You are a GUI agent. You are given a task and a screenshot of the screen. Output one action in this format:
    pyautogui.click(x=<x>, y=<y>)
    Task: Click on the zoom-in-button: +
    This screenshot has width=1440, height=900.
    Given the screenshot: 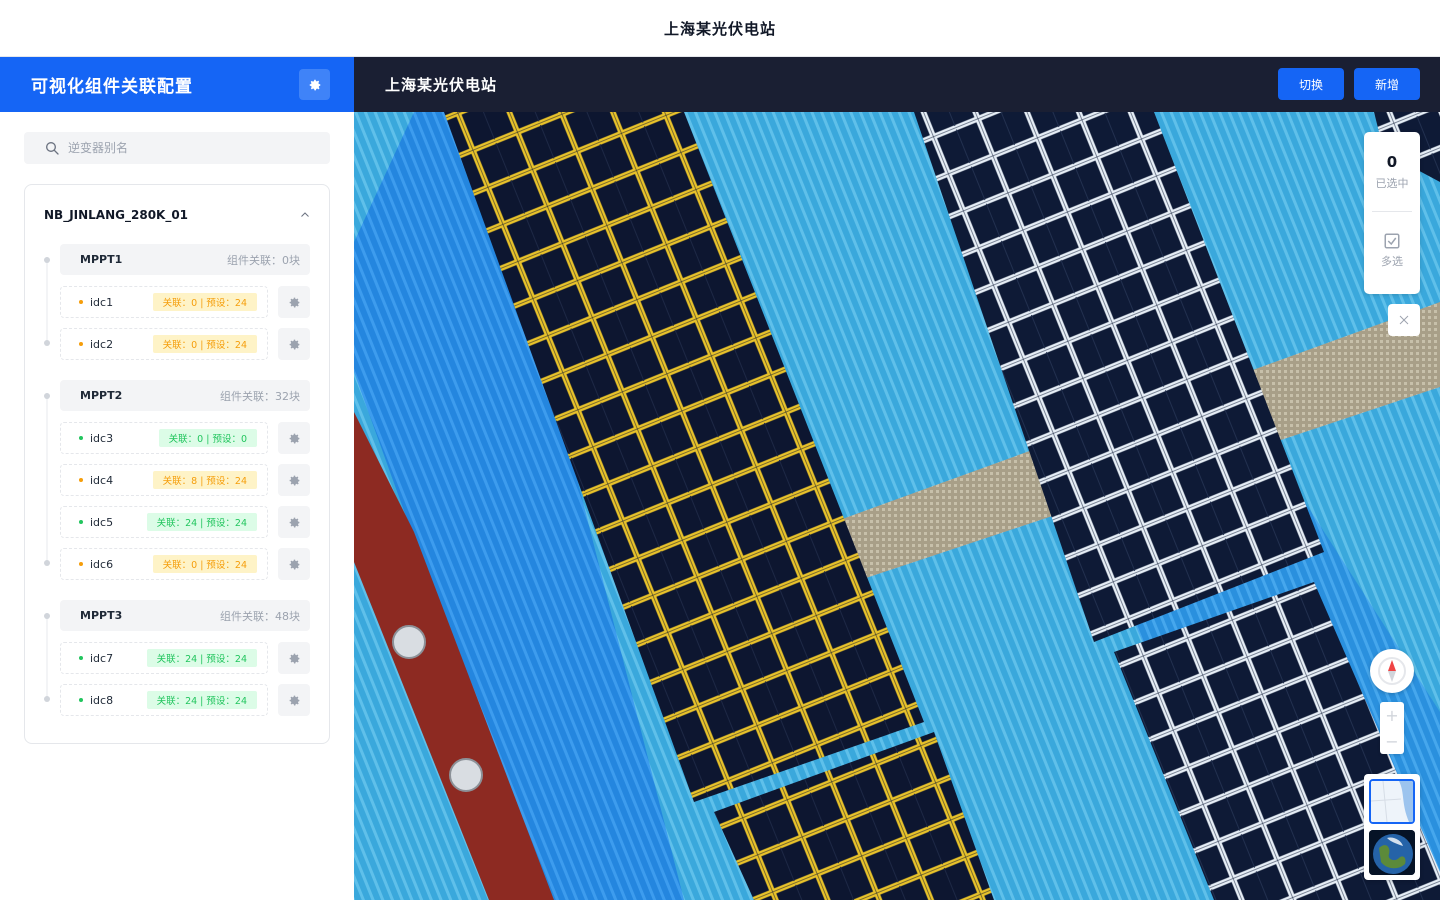 What is the action you would take?
    pyautogui.click(x=1391, y=715)
    